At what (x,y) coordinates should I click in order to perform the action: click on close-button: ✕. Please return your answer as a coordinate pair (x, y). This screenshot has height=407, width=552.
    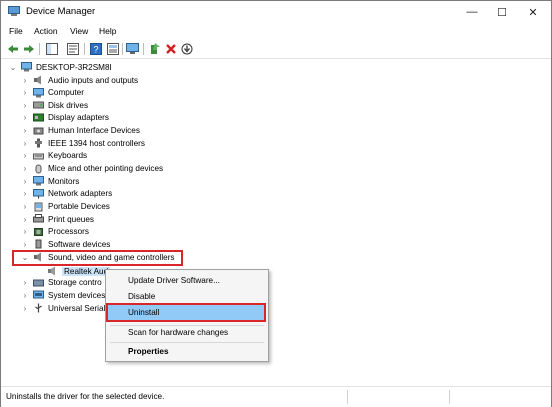
    Looking at the image, I should click on (533, 12).